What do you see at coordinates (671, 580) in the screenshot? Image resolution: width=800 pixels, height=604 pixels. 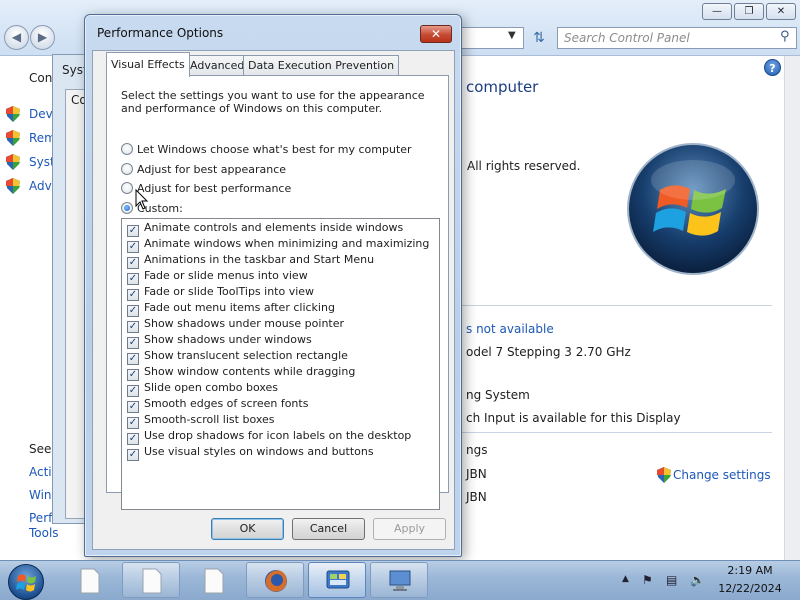 I see `network-icon: ▤` at bounding box center [671, 580].